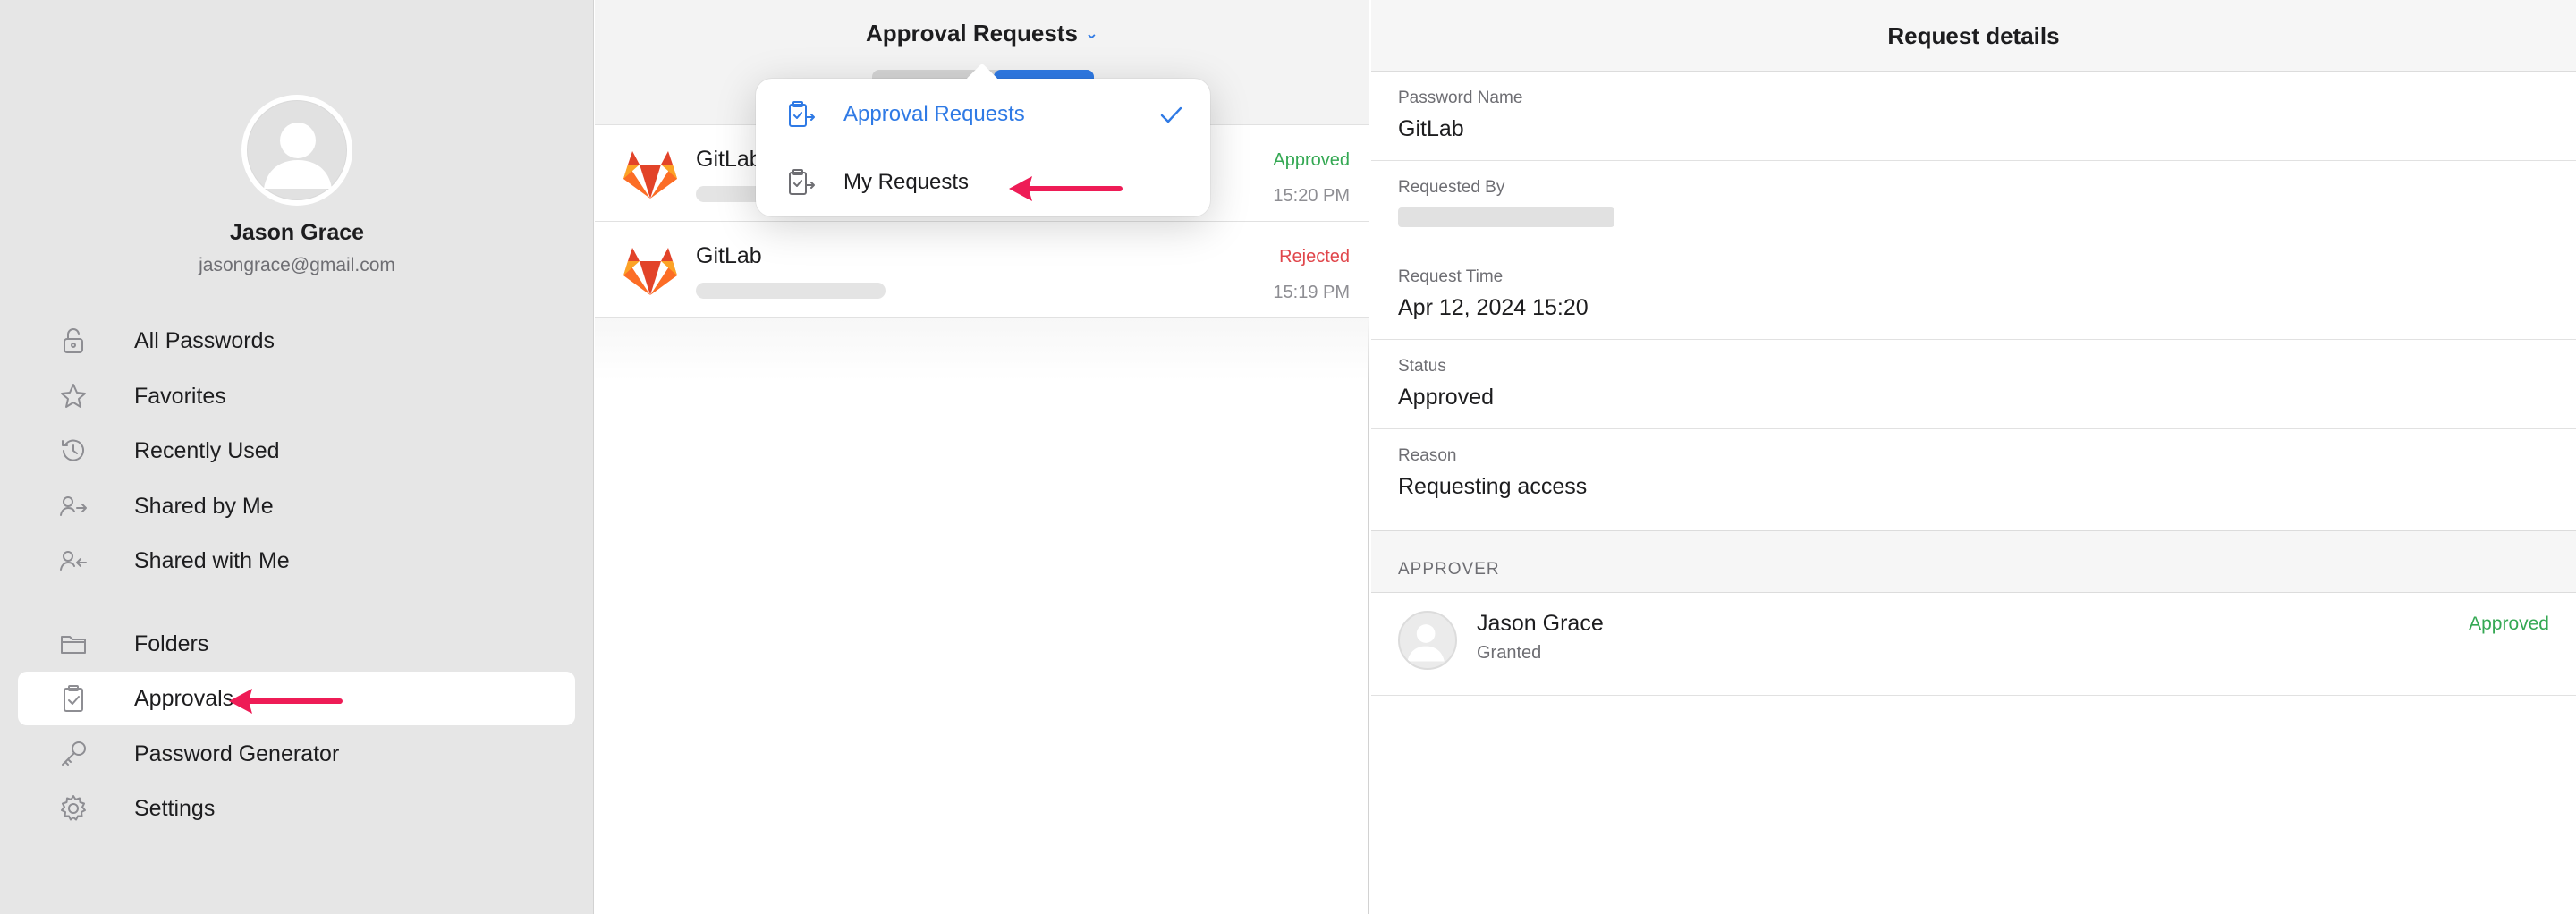  What do you see at coordinates (296, 341) in the screenshot?
I see `sidebar-item-all-passwords: All Passwords` at bounding box center [296, 341].